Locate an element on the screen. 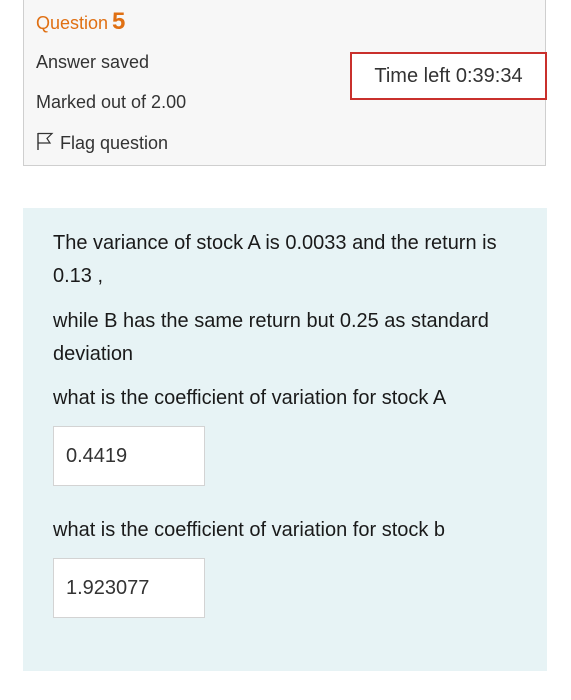  timer-text: Time left 0:39:34 is located at coordinates (448, 75).